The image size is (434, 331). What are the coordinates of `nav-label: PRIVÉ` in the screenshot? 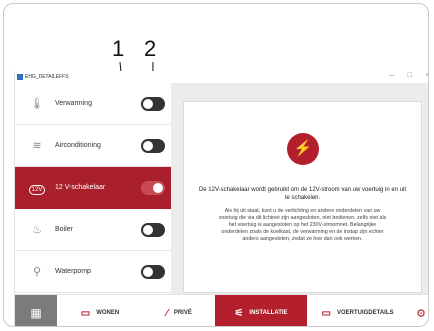 It's located at (182, 313).